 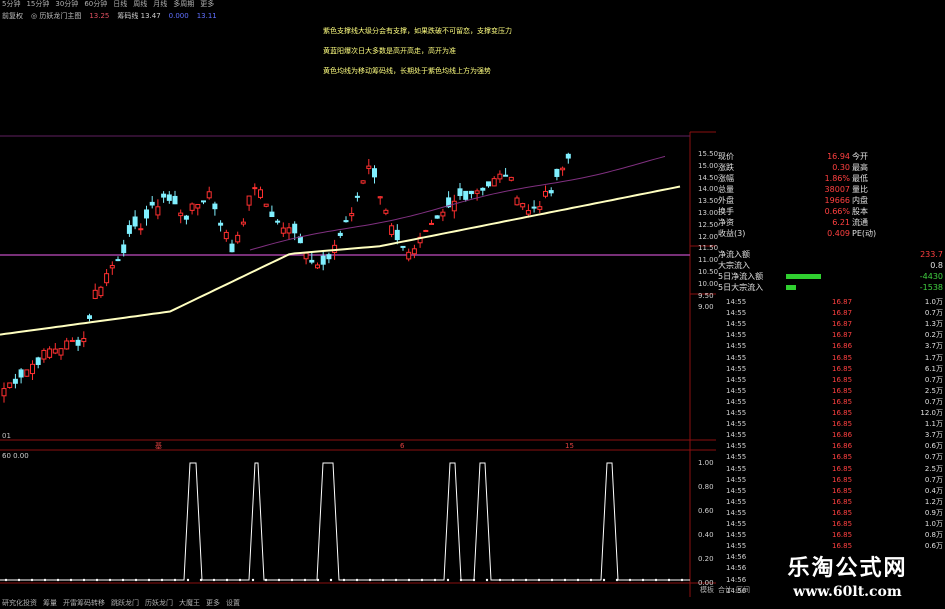 What do you see at coordinates (708, 189) in the screenshot?
I see `price-axis-label: 14.00` at bounding box center [708, 189].